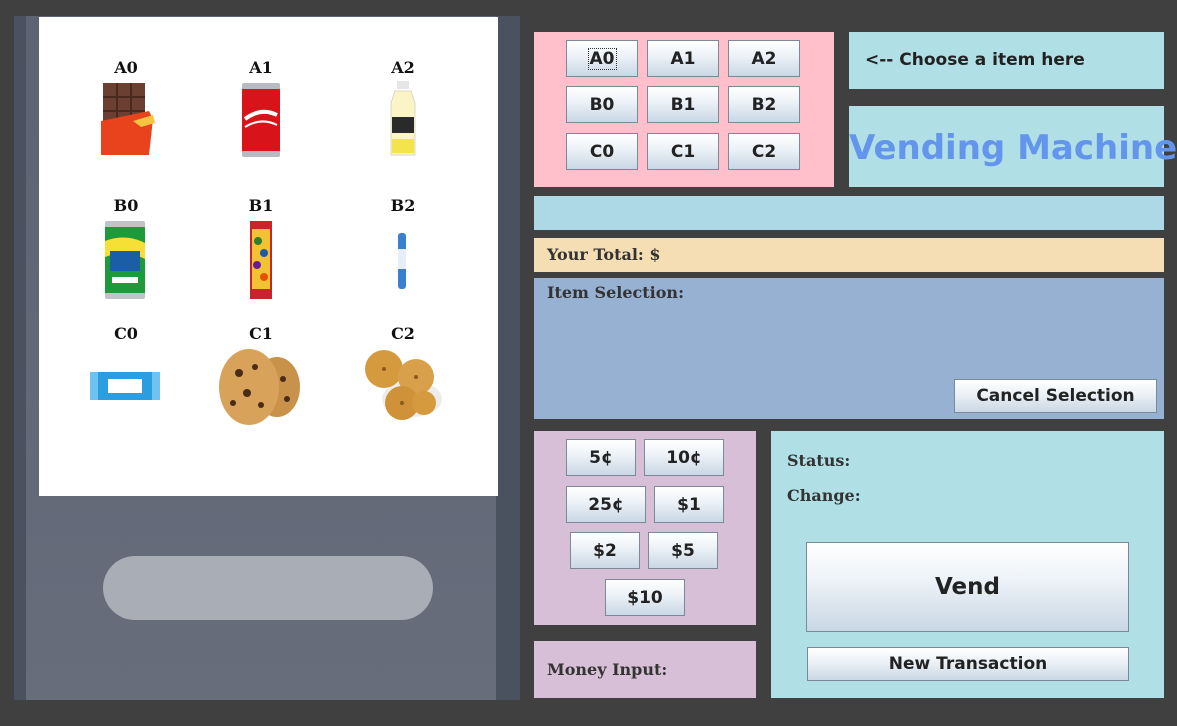  I want to click on lemonade-bottle-icon, so click(403, 118).